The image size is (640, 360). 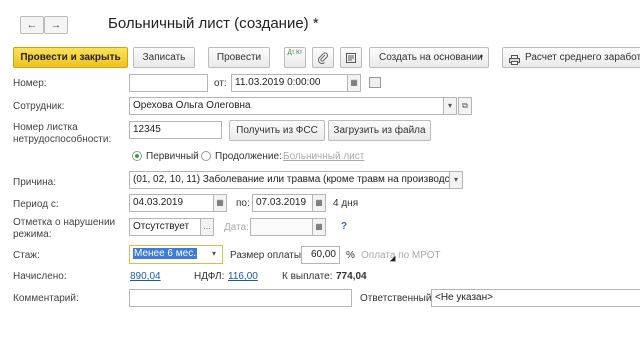 I want to click on continuation-link: Больничный лист, so click(x=323, y=157).